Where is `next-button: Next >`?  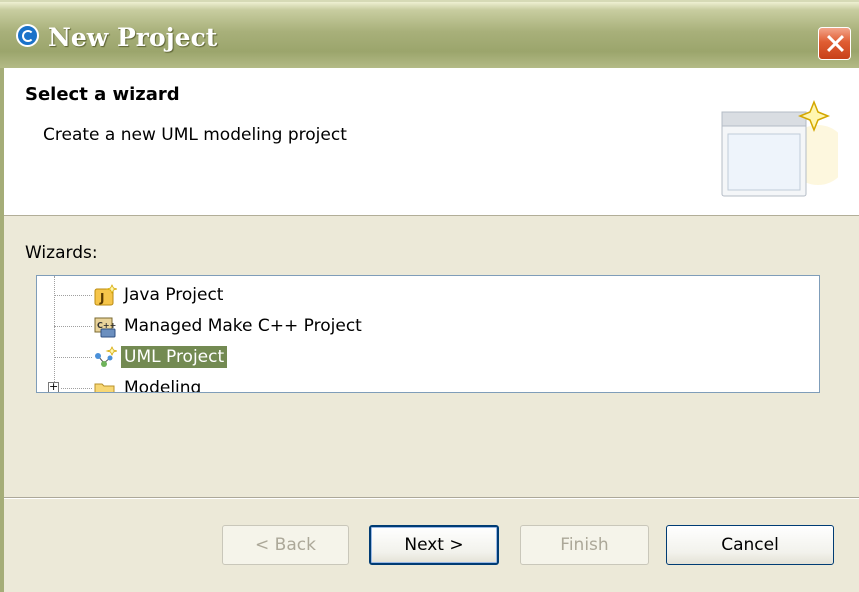
next-button: Next > is located at coordinates (434, 545).